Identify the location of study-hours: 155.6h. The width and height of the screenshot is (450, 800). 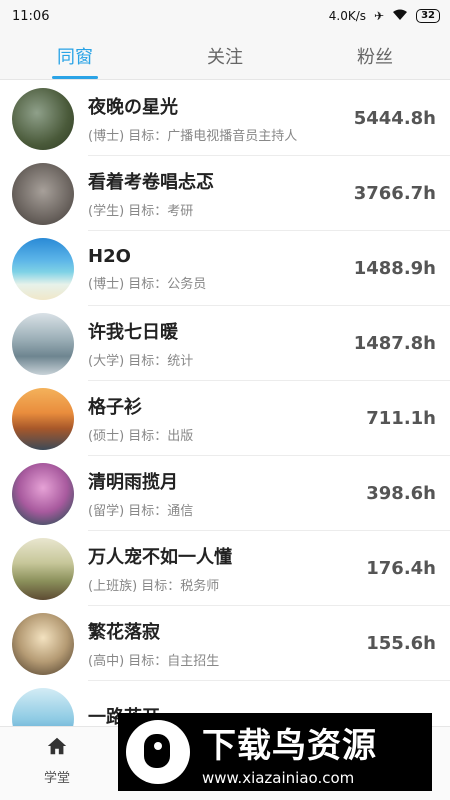
(401, 643).